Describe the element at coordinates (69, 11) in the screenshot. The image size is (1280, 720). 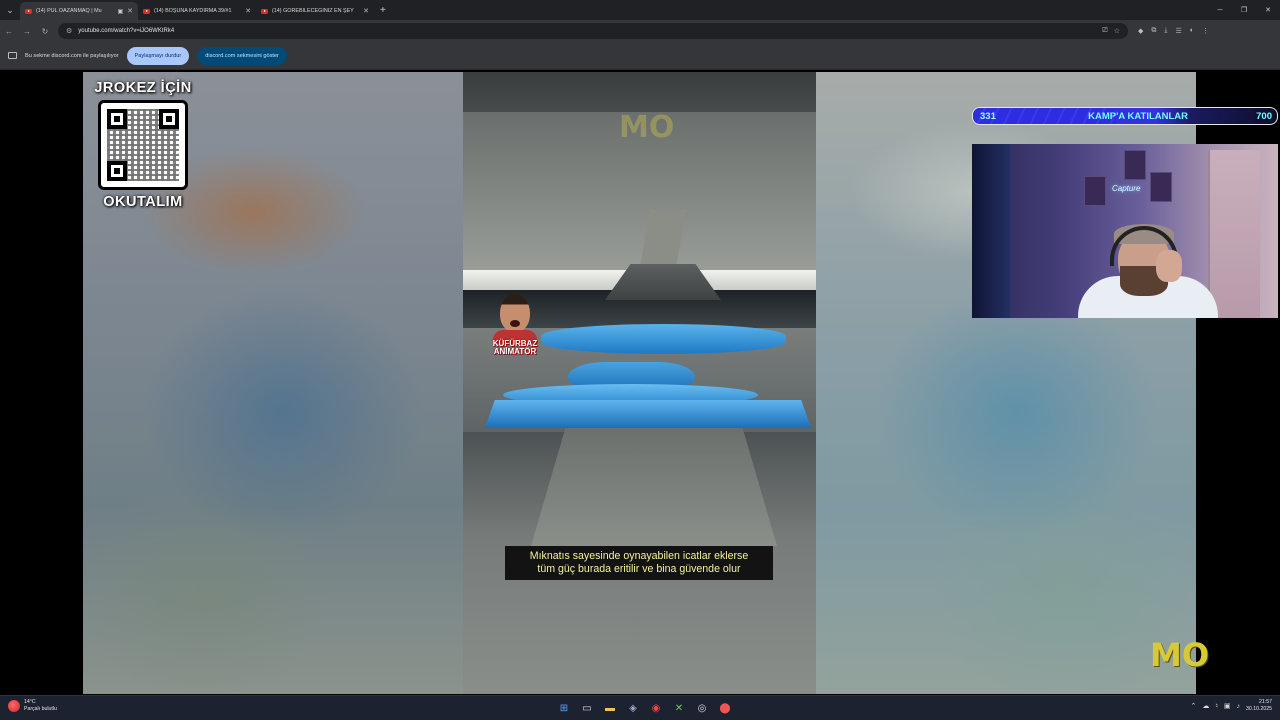
I see `tab-title: (14) PUL OAZANMAQ | Mu` at that location.